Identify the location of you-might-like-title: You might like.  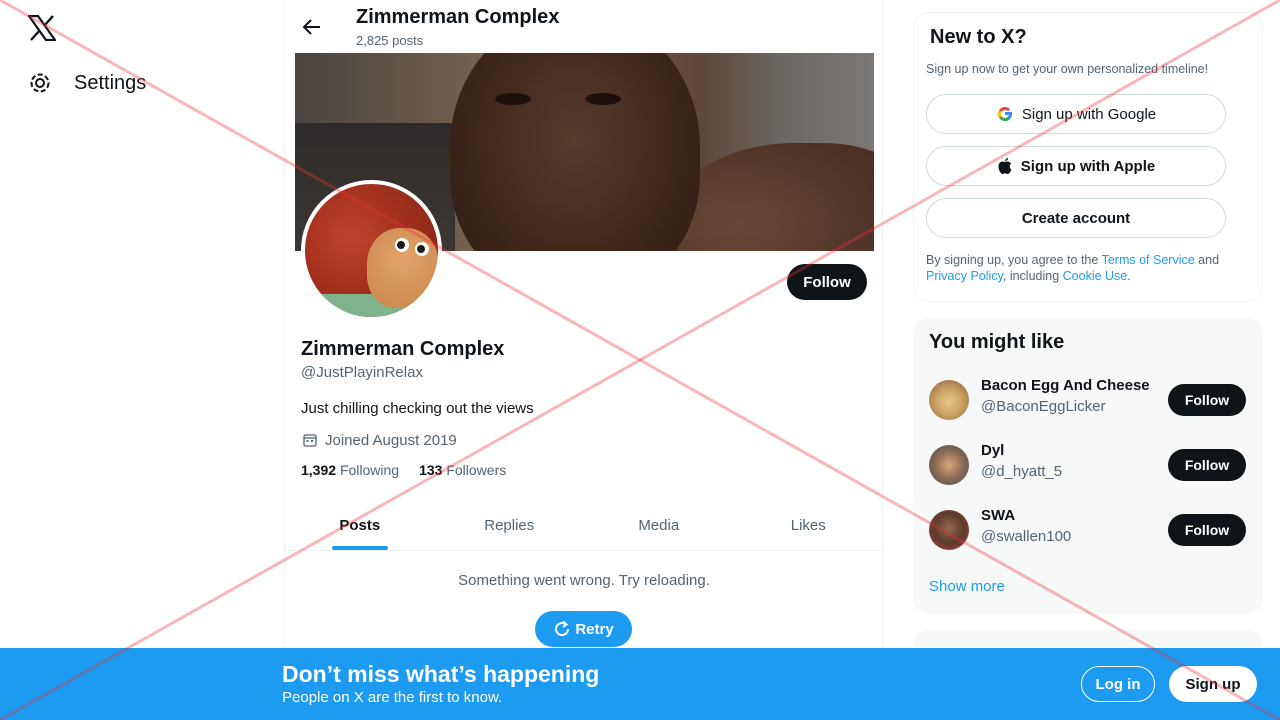
(997, 342).